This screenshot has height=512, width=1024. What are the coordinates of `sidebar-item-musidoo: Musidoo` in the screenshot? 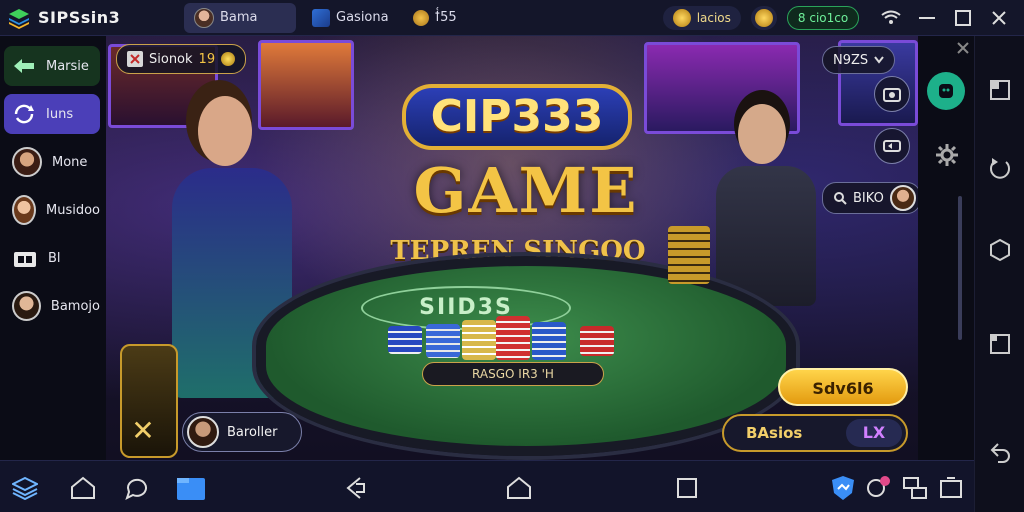 It's located at (52, 210).